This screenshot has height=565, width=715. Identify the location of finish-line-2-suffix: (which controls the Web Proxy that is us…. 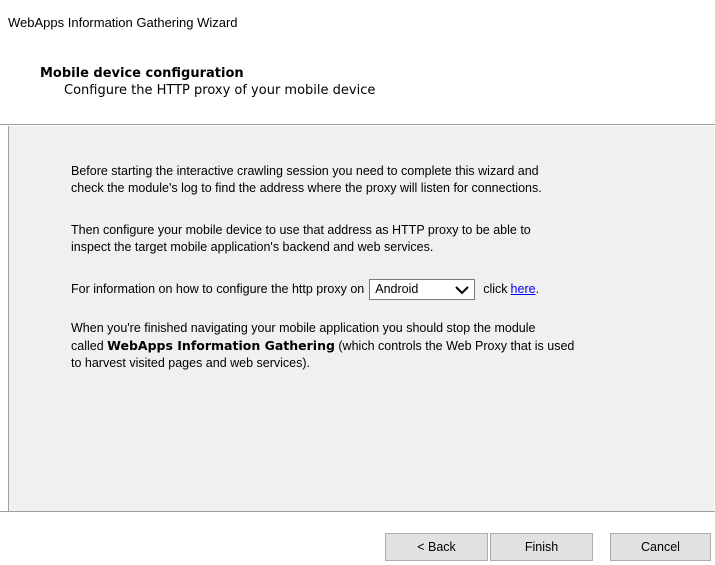
(454, 346).